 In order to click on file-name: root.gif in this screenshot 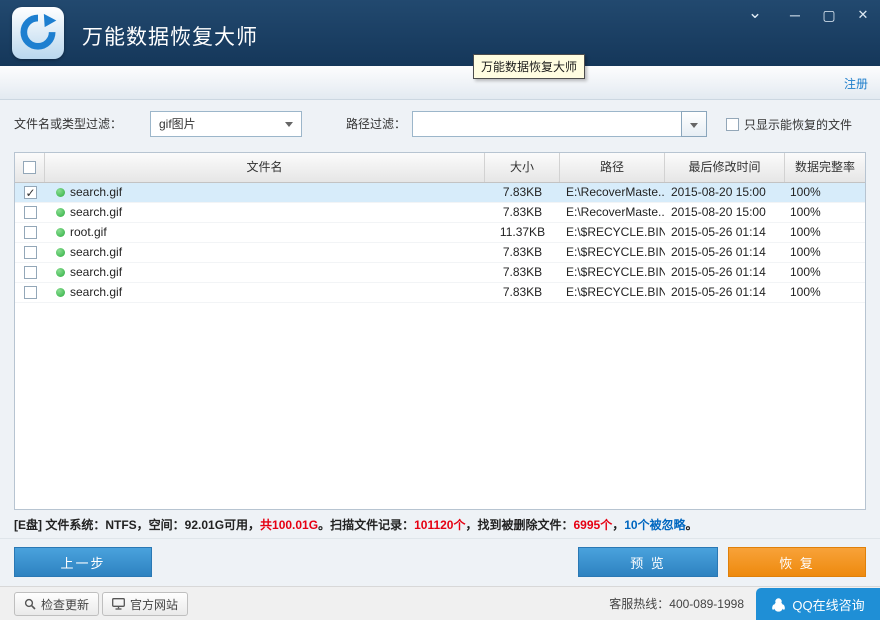, I will do `click(88, 232)`.